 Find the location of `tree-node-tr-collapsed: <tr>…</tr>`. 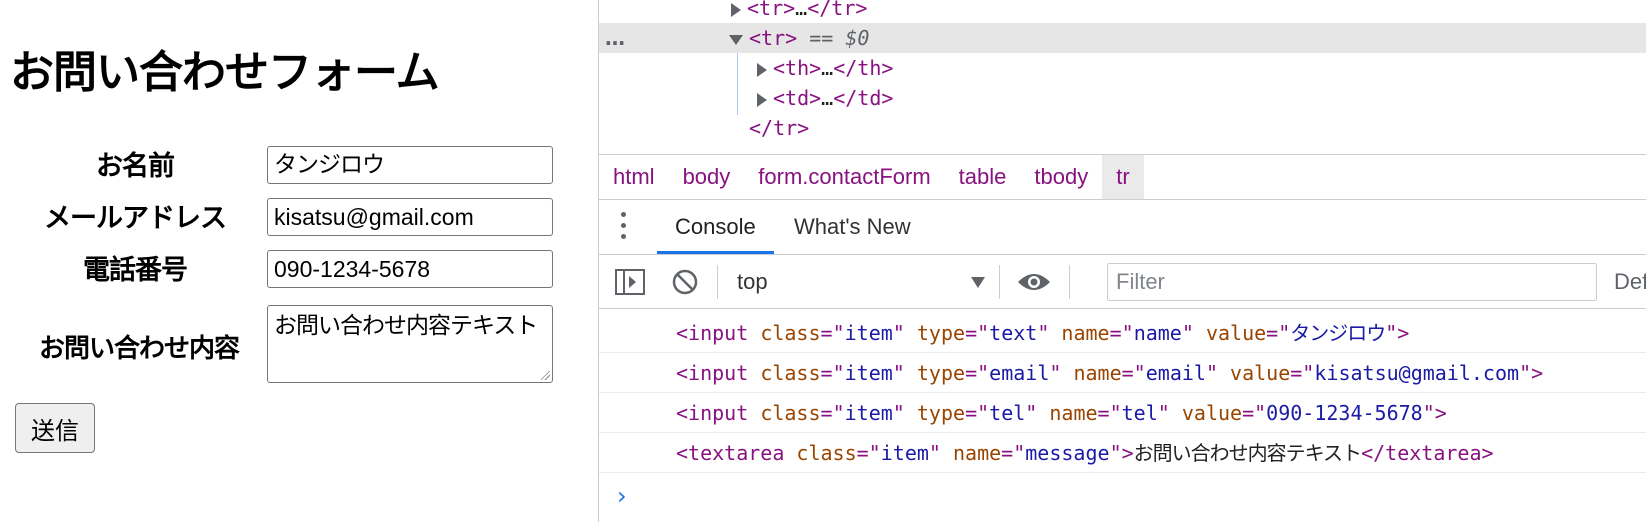

tree-node-tr-collapsed: <tr>…</tr> is located at coordinates (1122, 11).